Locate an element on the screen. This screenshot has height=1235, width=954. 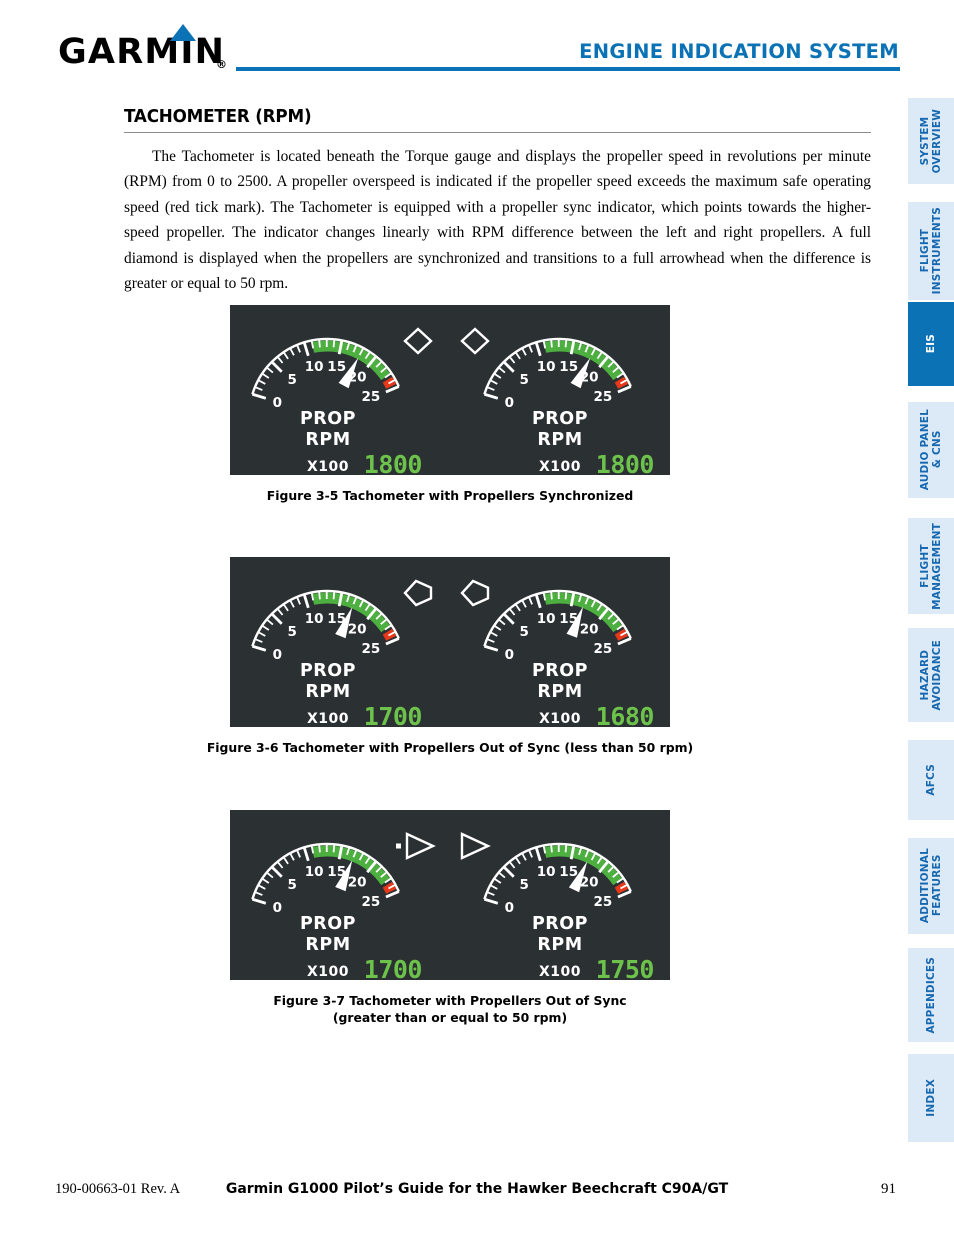
prop-sync-indicator-partial is located at coordinates (446, 593).